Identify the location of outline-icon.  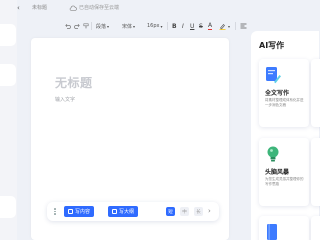
(114, 211).